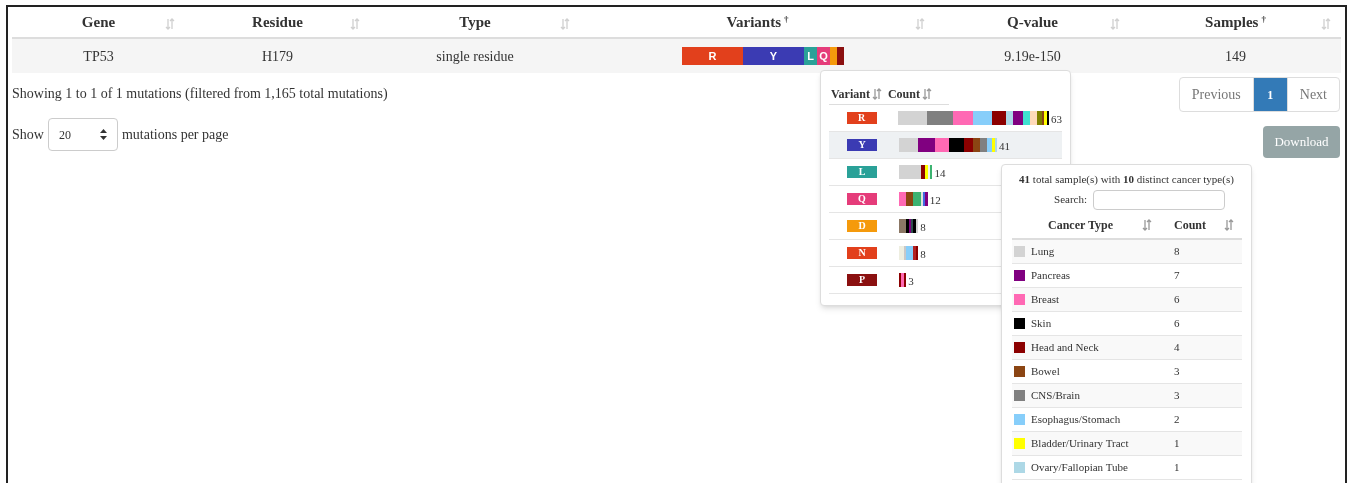 Image resolution: width=1353 pixels, height=483 pixels. I want to click on column-header: Variants $^{†}$, so click(757, 22).